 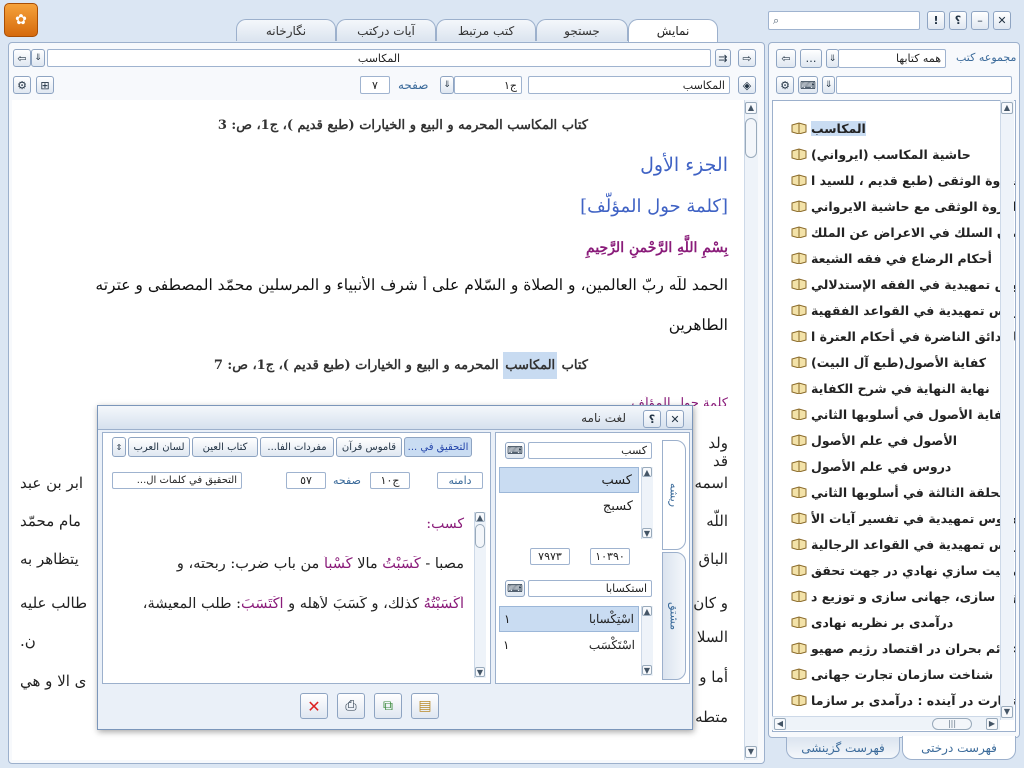 What do you see at coordinates (901, 596) in the screenshot?
I see `book-list-item: آزاد سازی، جهانی سازی و توزیع د` at bounding box center [901, 596].